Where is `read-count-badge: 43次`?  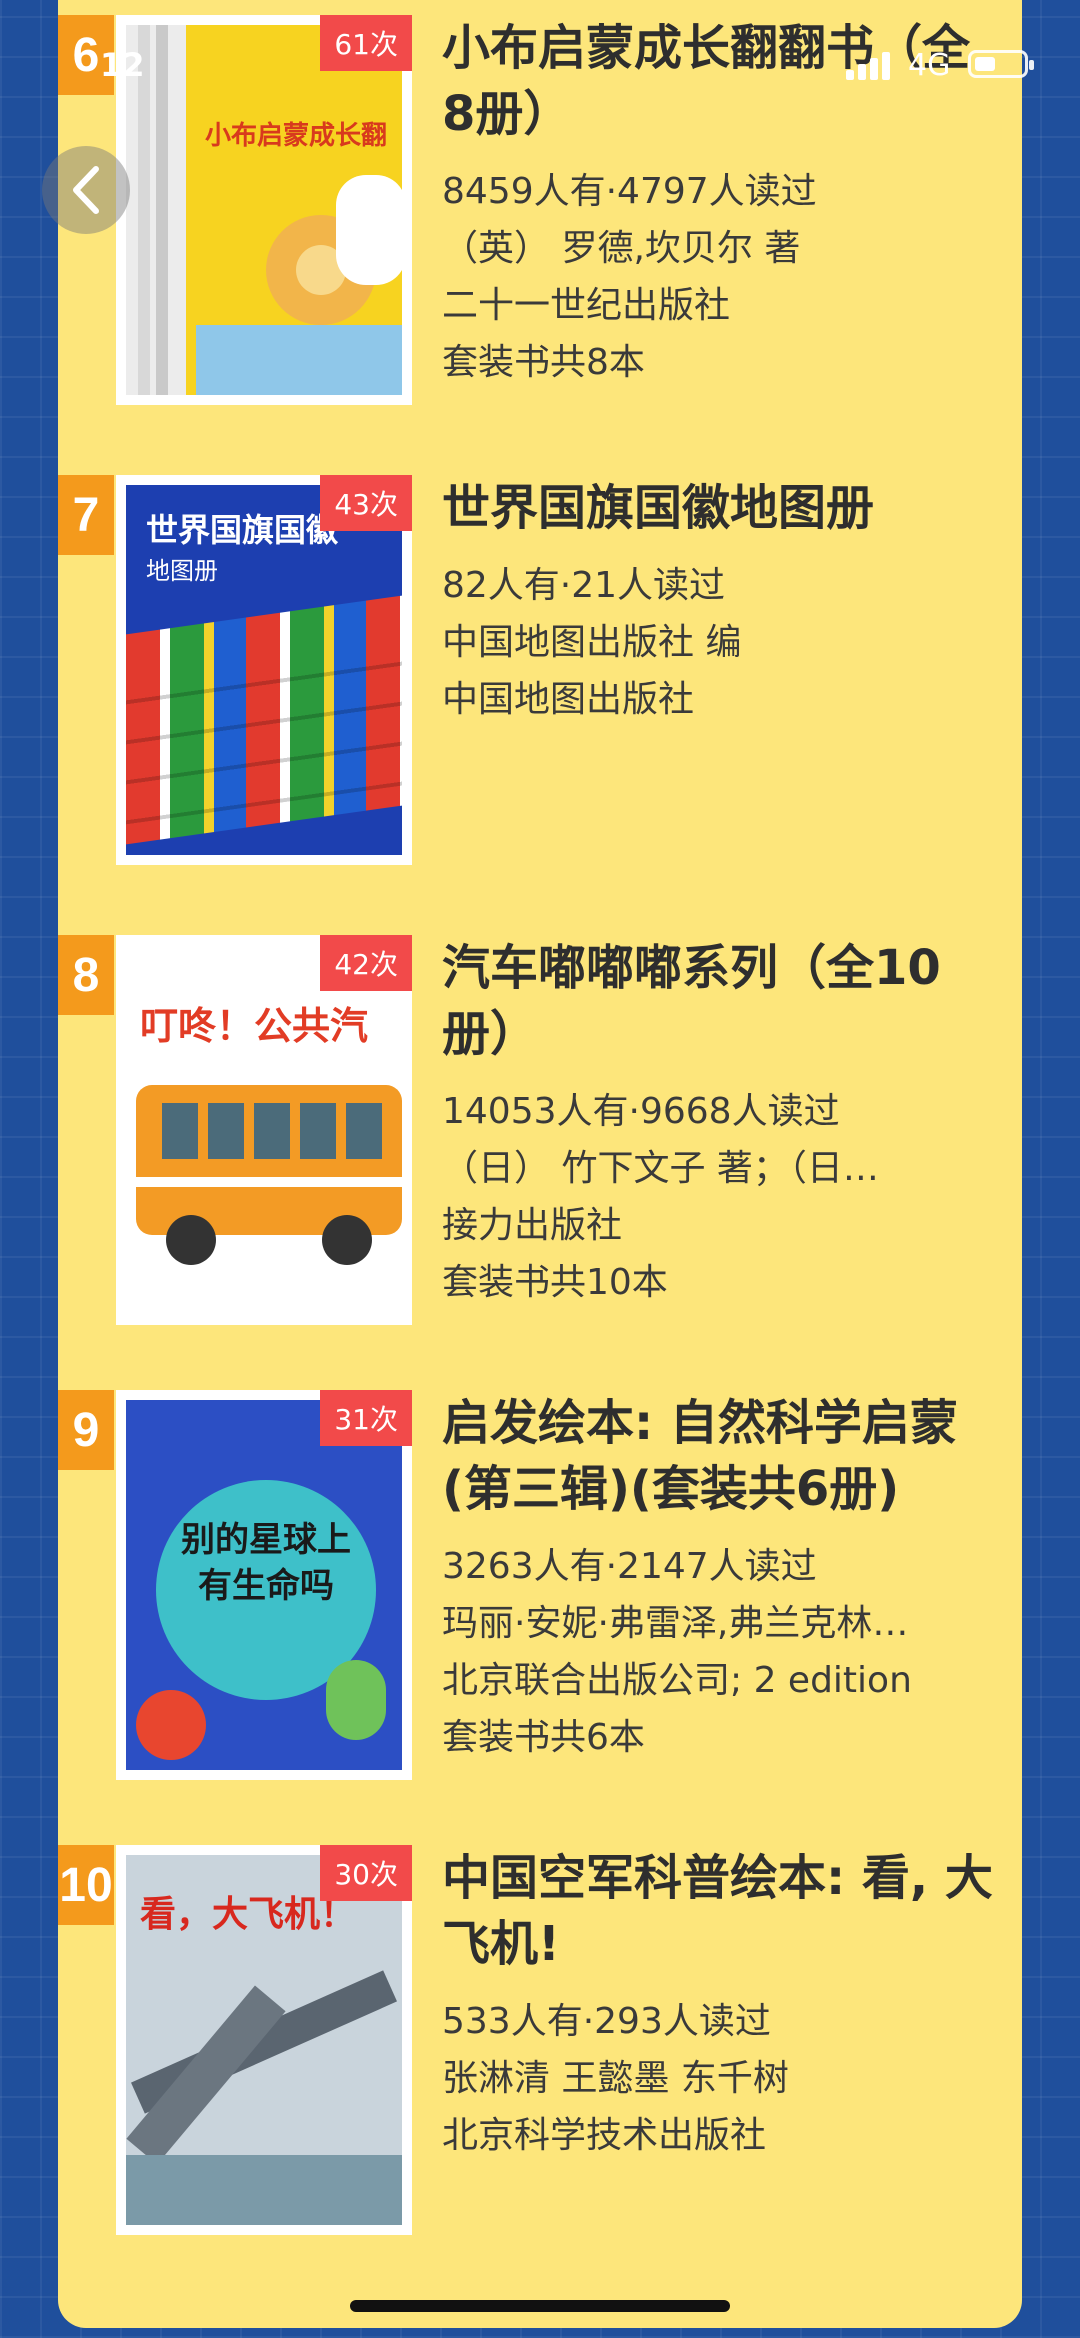
read-count-badge: 43次 is located at coordinates (366, 503).